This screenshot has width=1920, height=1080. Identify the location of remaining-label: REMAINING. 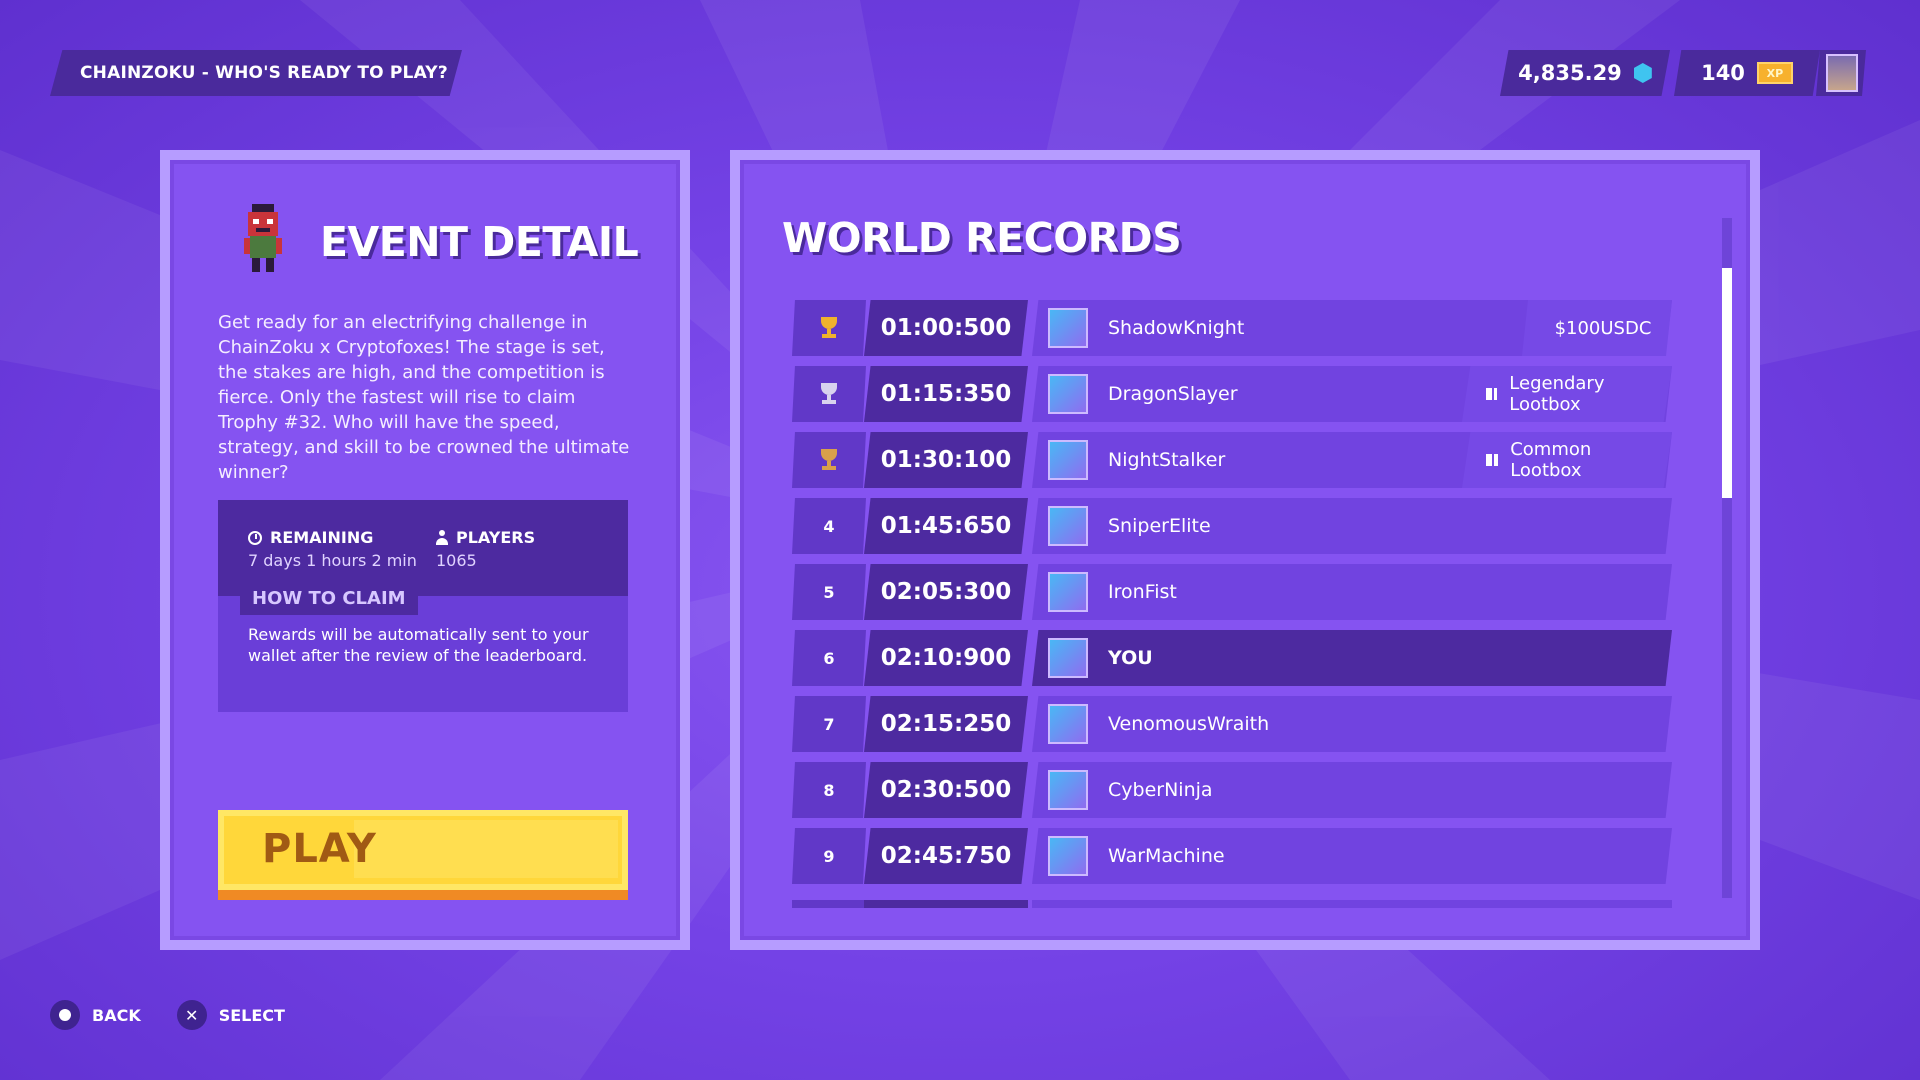
(322, 537).